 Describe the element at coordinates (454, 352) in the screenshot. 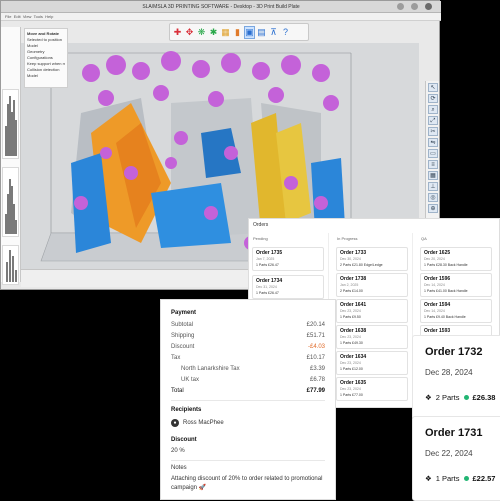

I see `order-title: Order 1732` at that location.